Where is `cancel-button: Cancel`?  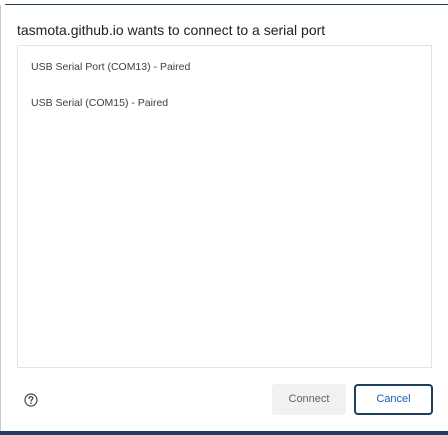 cancel-button: Cancel is located at coordinates (393, 399).